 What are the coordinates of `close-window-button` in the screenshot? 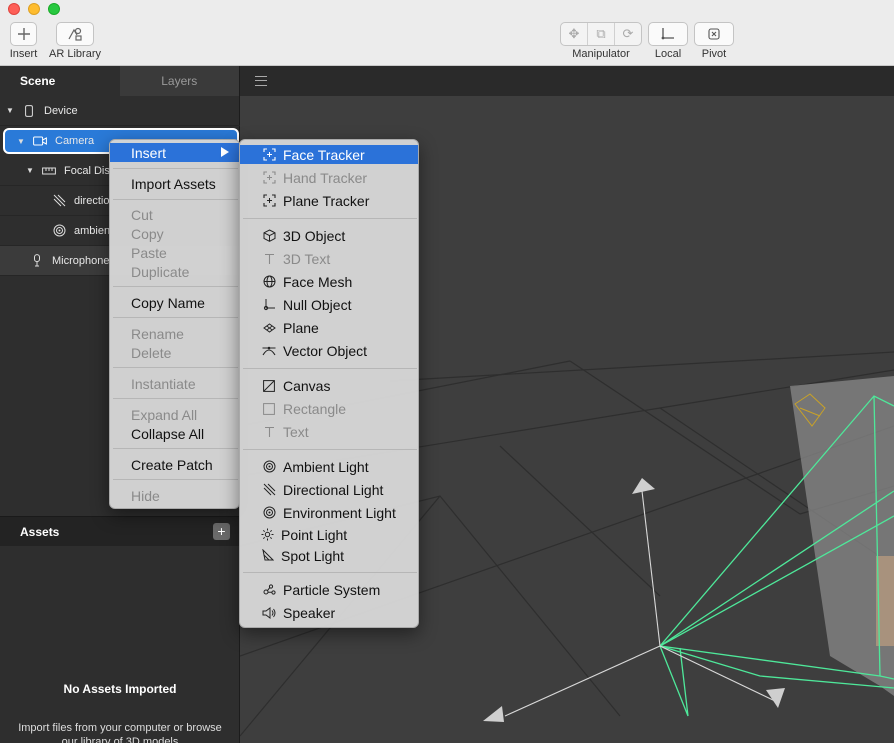 It's located at (14, 9).